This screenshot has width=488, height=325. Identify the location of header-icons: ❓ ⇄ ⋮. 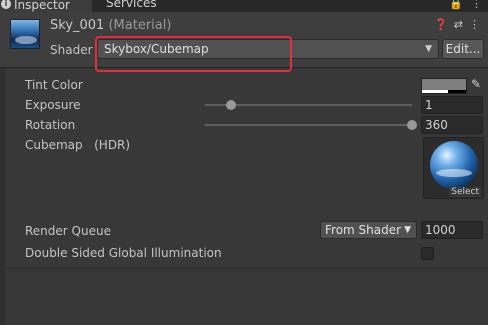
(454, 24).